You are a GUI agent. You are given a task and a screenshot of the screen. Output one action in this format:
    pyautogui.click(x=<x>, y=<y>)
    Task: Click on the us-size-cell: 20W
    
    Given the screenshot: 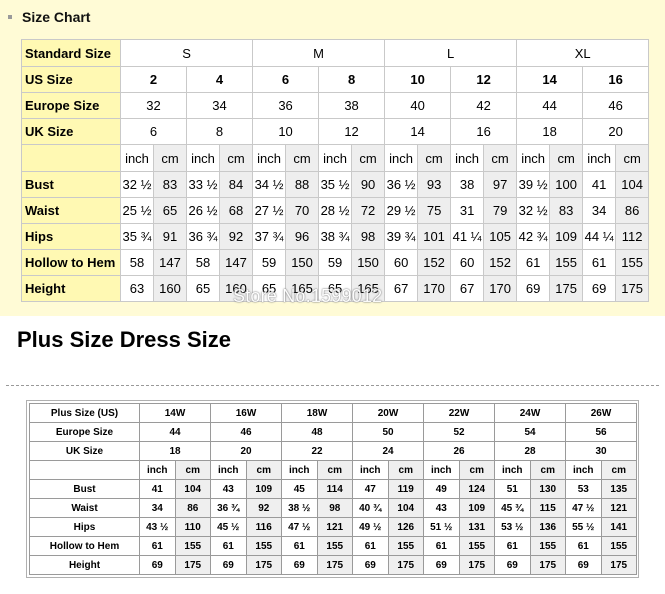 What is the action you would take?
    pyautogui.click(x=388, y=413)
    